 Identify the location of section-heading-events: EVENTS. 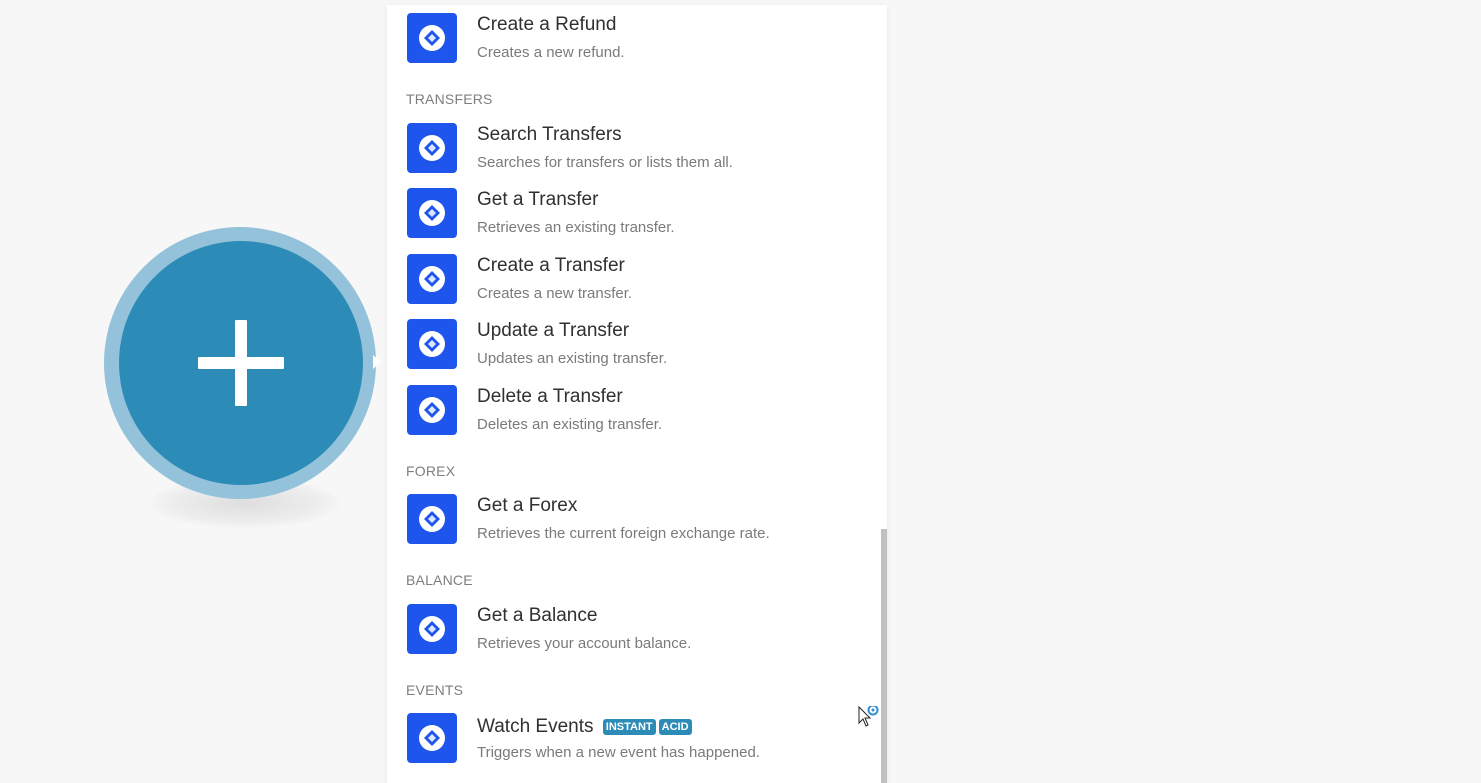
(435, 690).